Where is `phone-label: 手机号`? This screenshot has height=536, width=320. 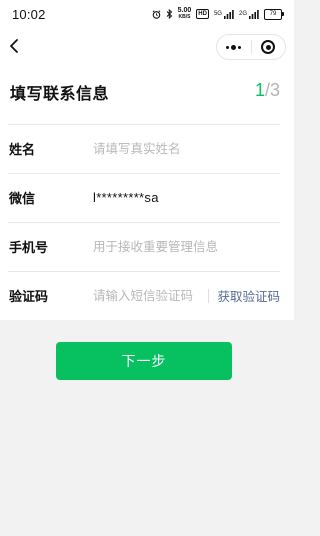
phone-label: 手机号 is located at coordinates (29, 248).